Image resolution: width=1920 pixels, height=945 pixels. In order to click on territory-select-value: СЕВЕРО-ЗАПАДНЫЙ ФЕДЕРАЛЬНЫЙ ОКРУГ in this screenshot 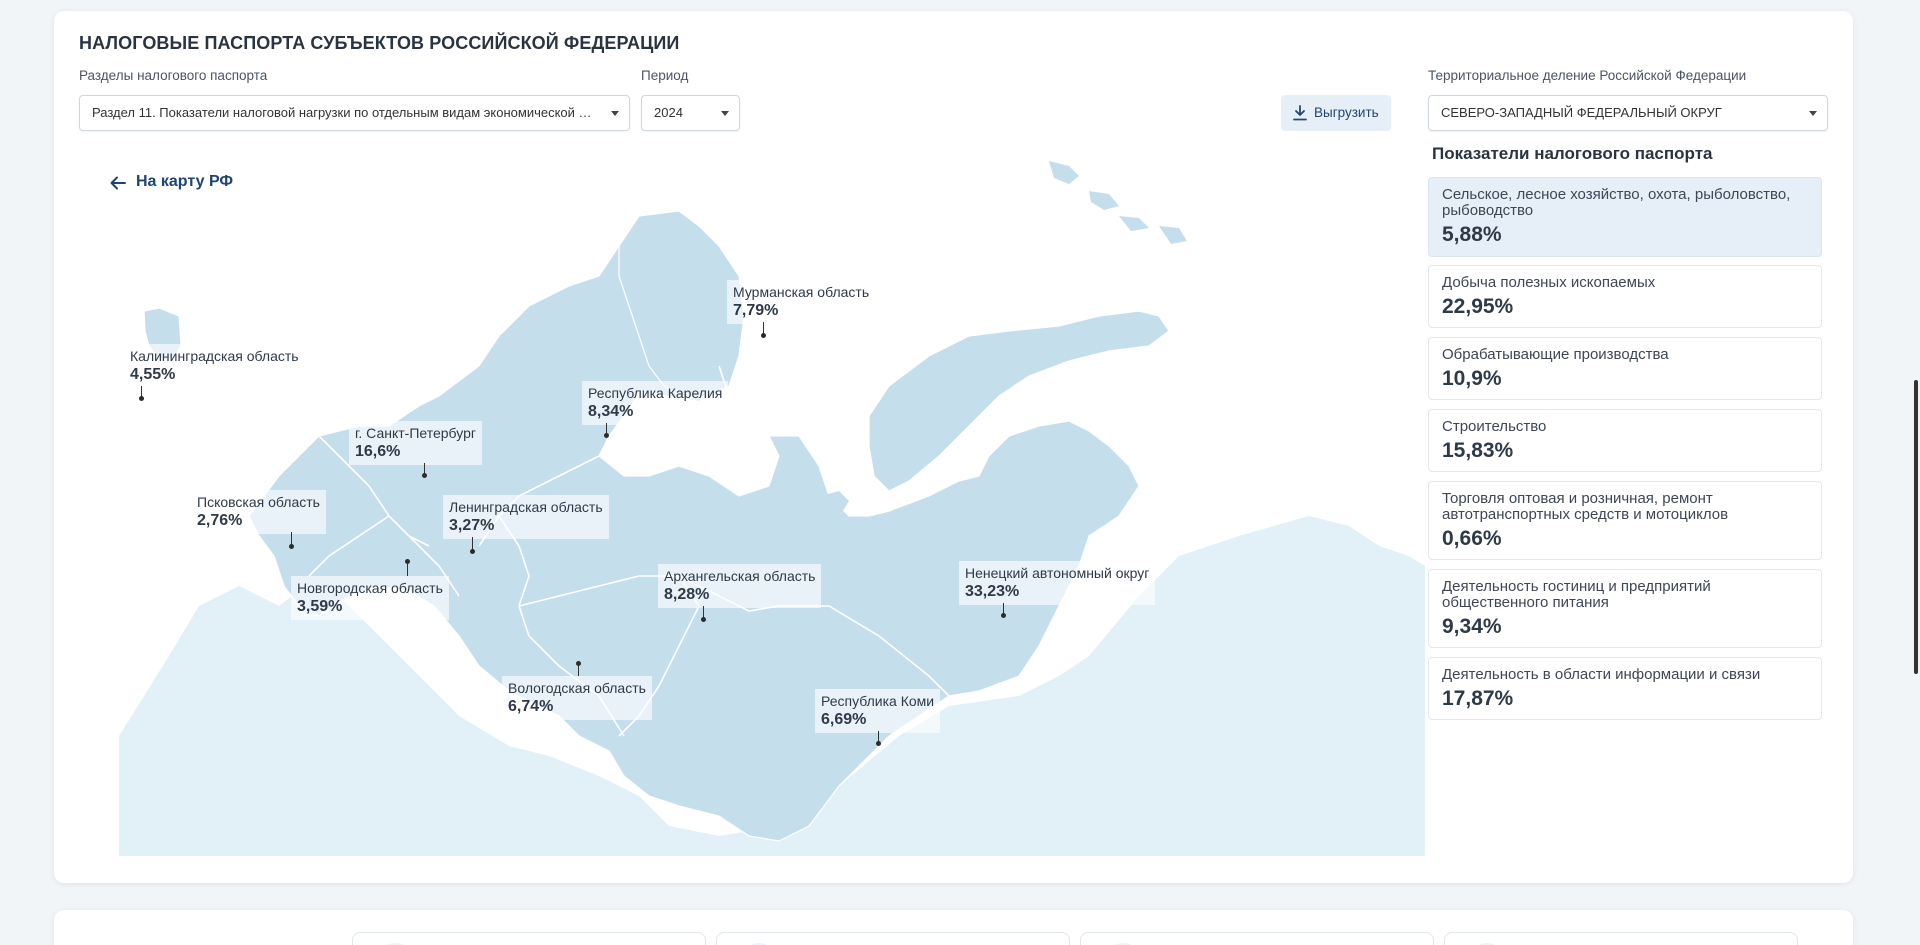, I will do `click(1581, 112)`.